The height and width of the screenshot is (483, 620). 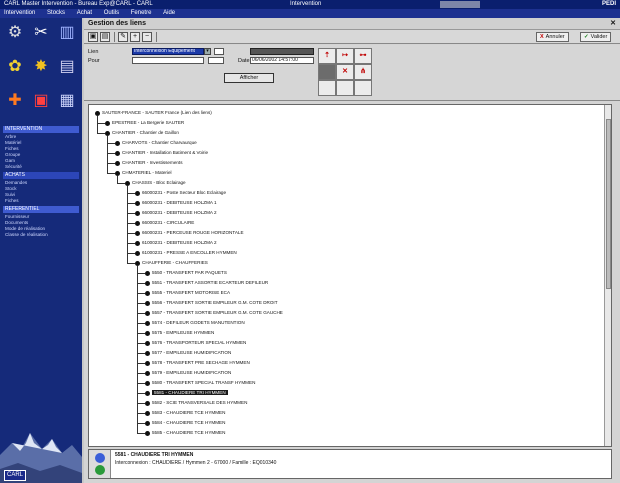 I want to click on tree-node: CHMATERIEL - Materiel, so click(x=143, y=173).